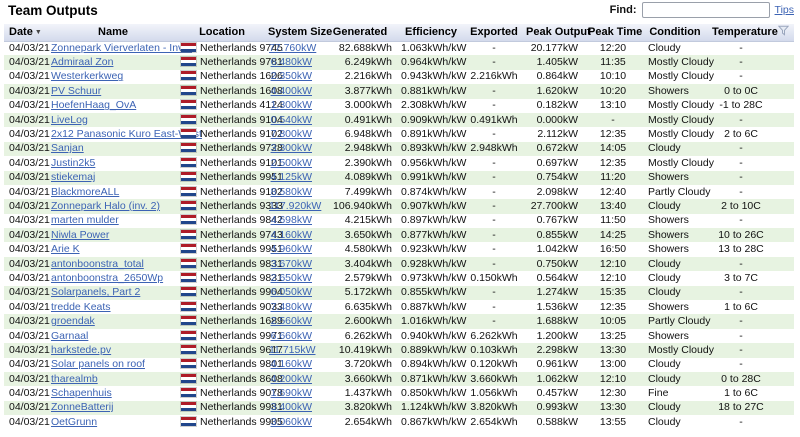 The width and height of the screenshot is (800, 437). I want to click on condition-cell: Cloudy, so click(664, 47).